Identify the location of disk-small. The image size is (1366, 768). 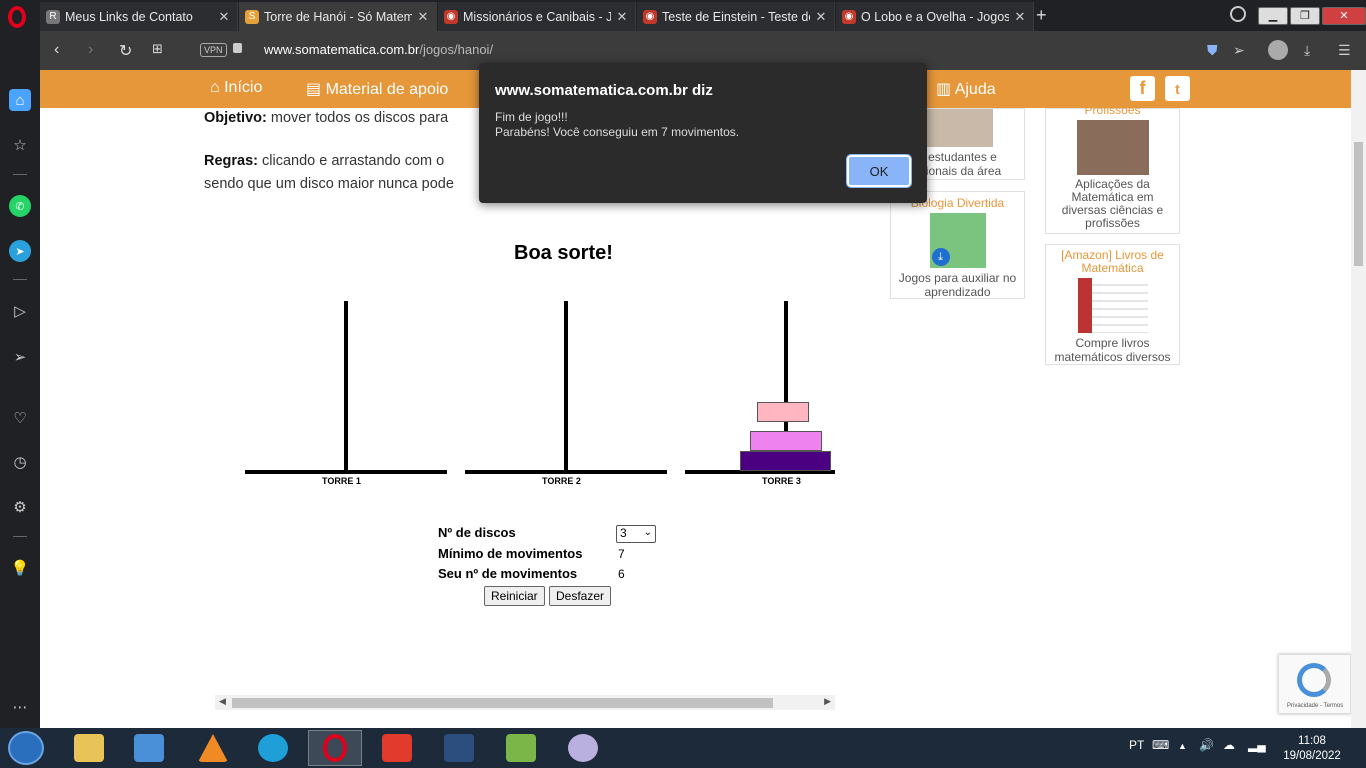
(783, 412).